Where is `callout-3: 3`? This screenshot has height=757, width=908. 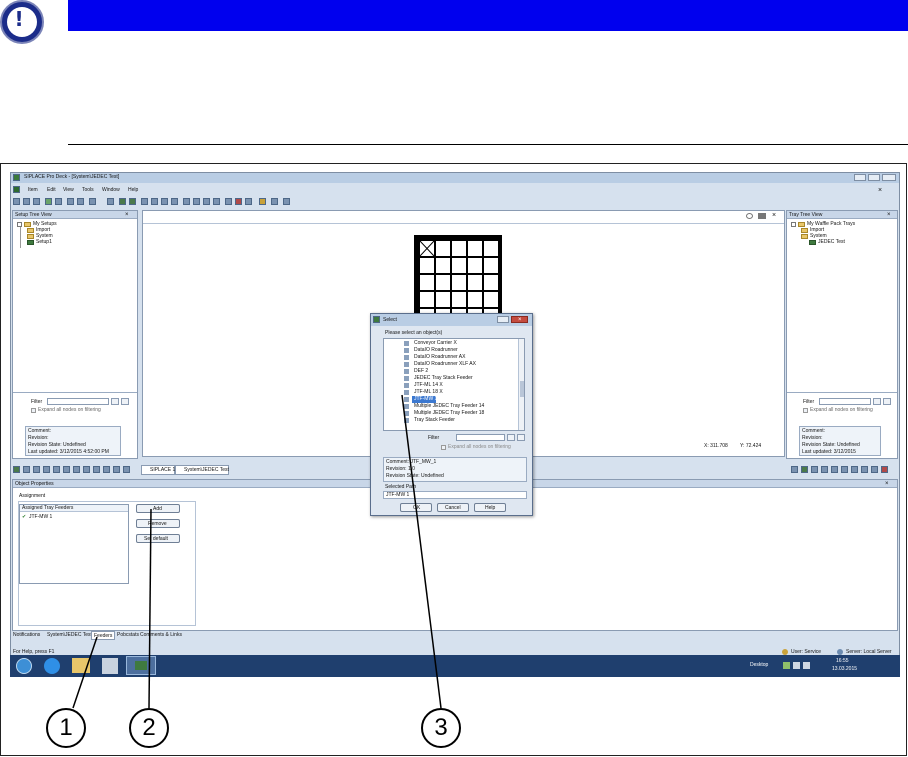
callout-3: 3 is located at coordinates (441, 728).